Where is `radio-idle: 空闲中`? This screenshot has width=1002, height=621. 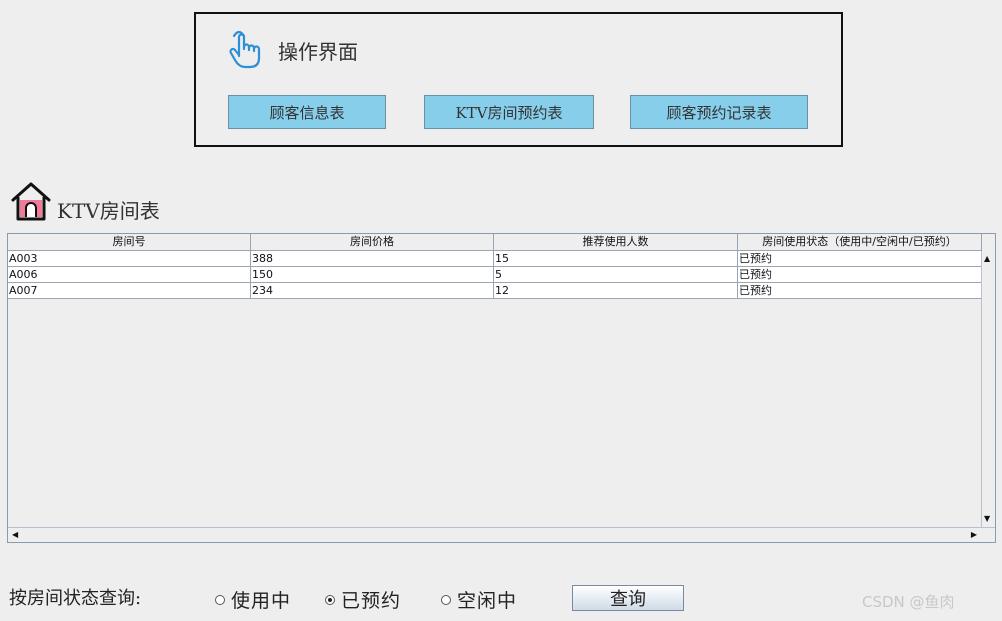
radio-idle: 空闲中 is located at coordinates (479, 599).